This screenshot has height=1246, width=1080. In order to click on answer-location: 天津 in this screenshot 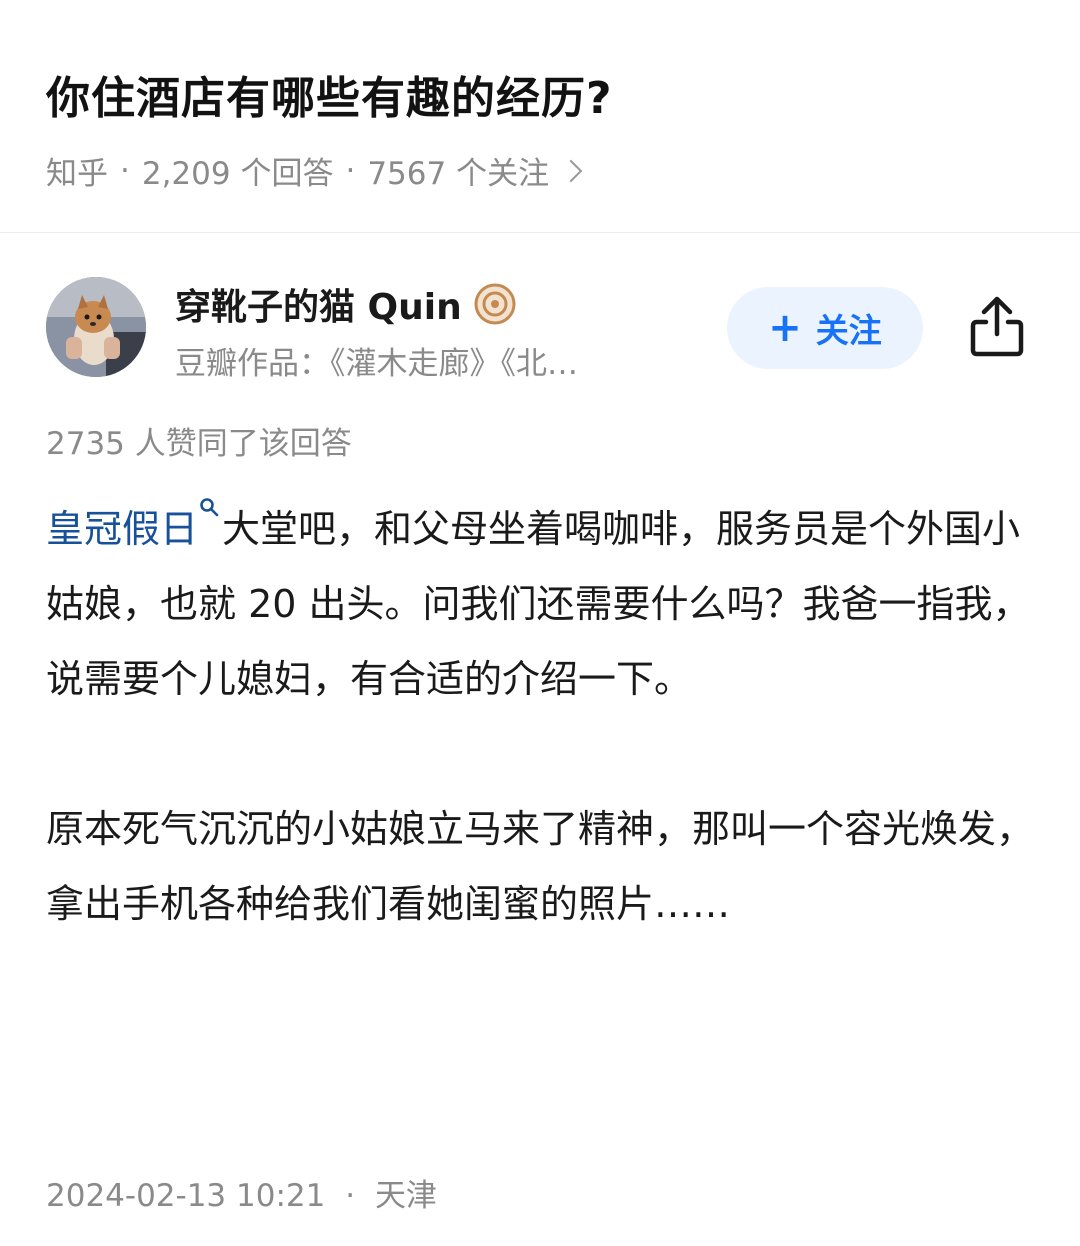, I will do `click(405, 1196)`.